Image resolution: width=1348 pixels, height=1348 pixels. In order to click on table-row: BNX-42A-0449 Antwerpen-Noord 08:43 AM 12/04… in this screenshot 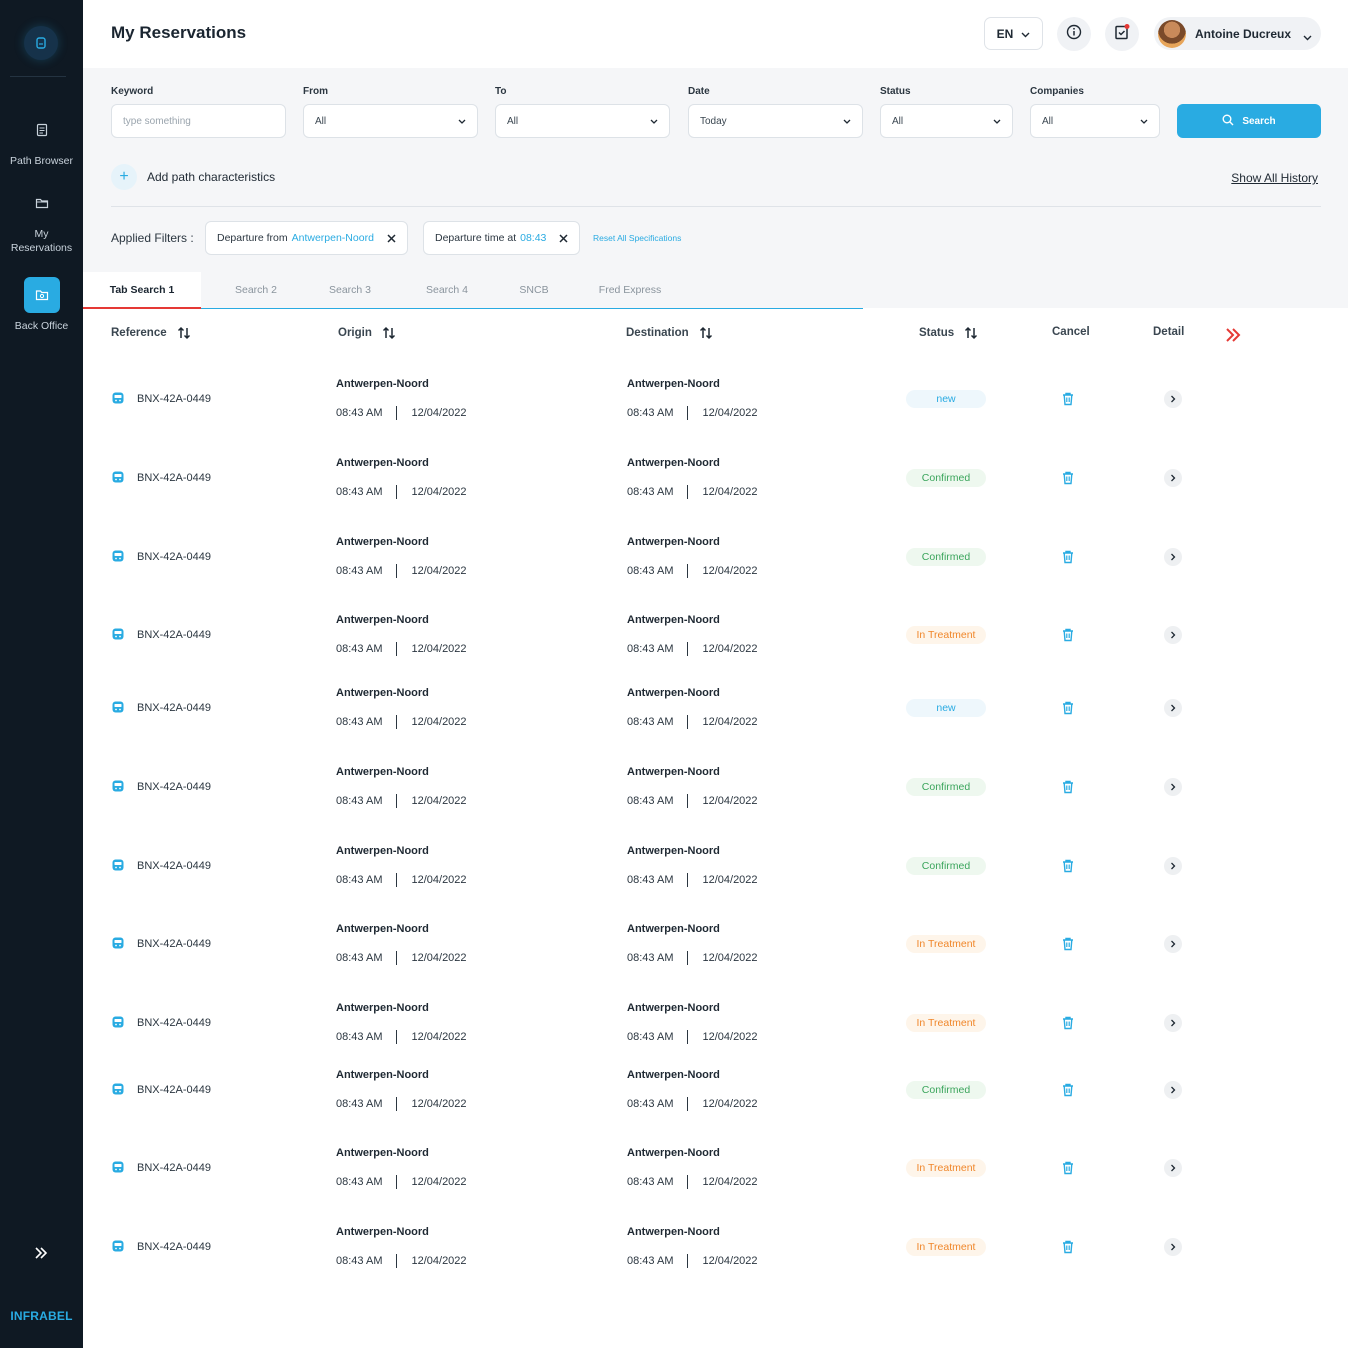, I will do `click(715, 944)`.